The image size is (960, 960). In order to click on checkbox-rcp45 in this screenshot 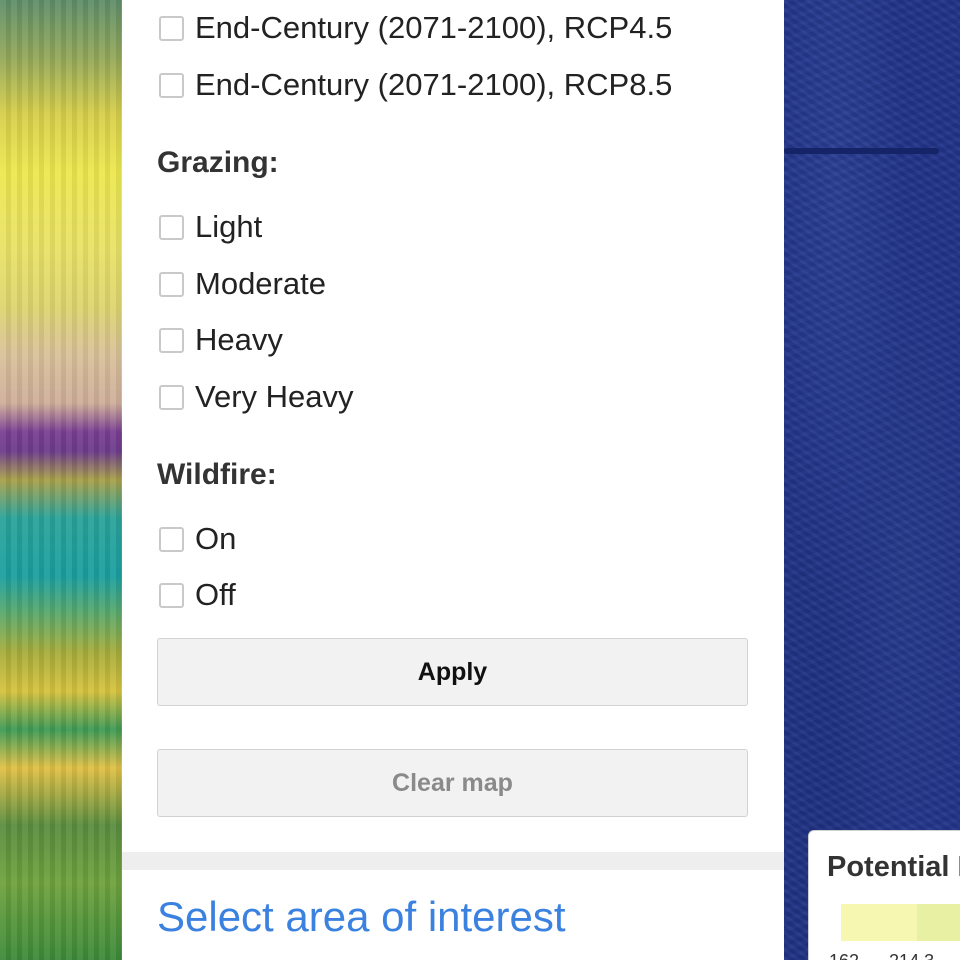, I will do `click(171, 28)`.